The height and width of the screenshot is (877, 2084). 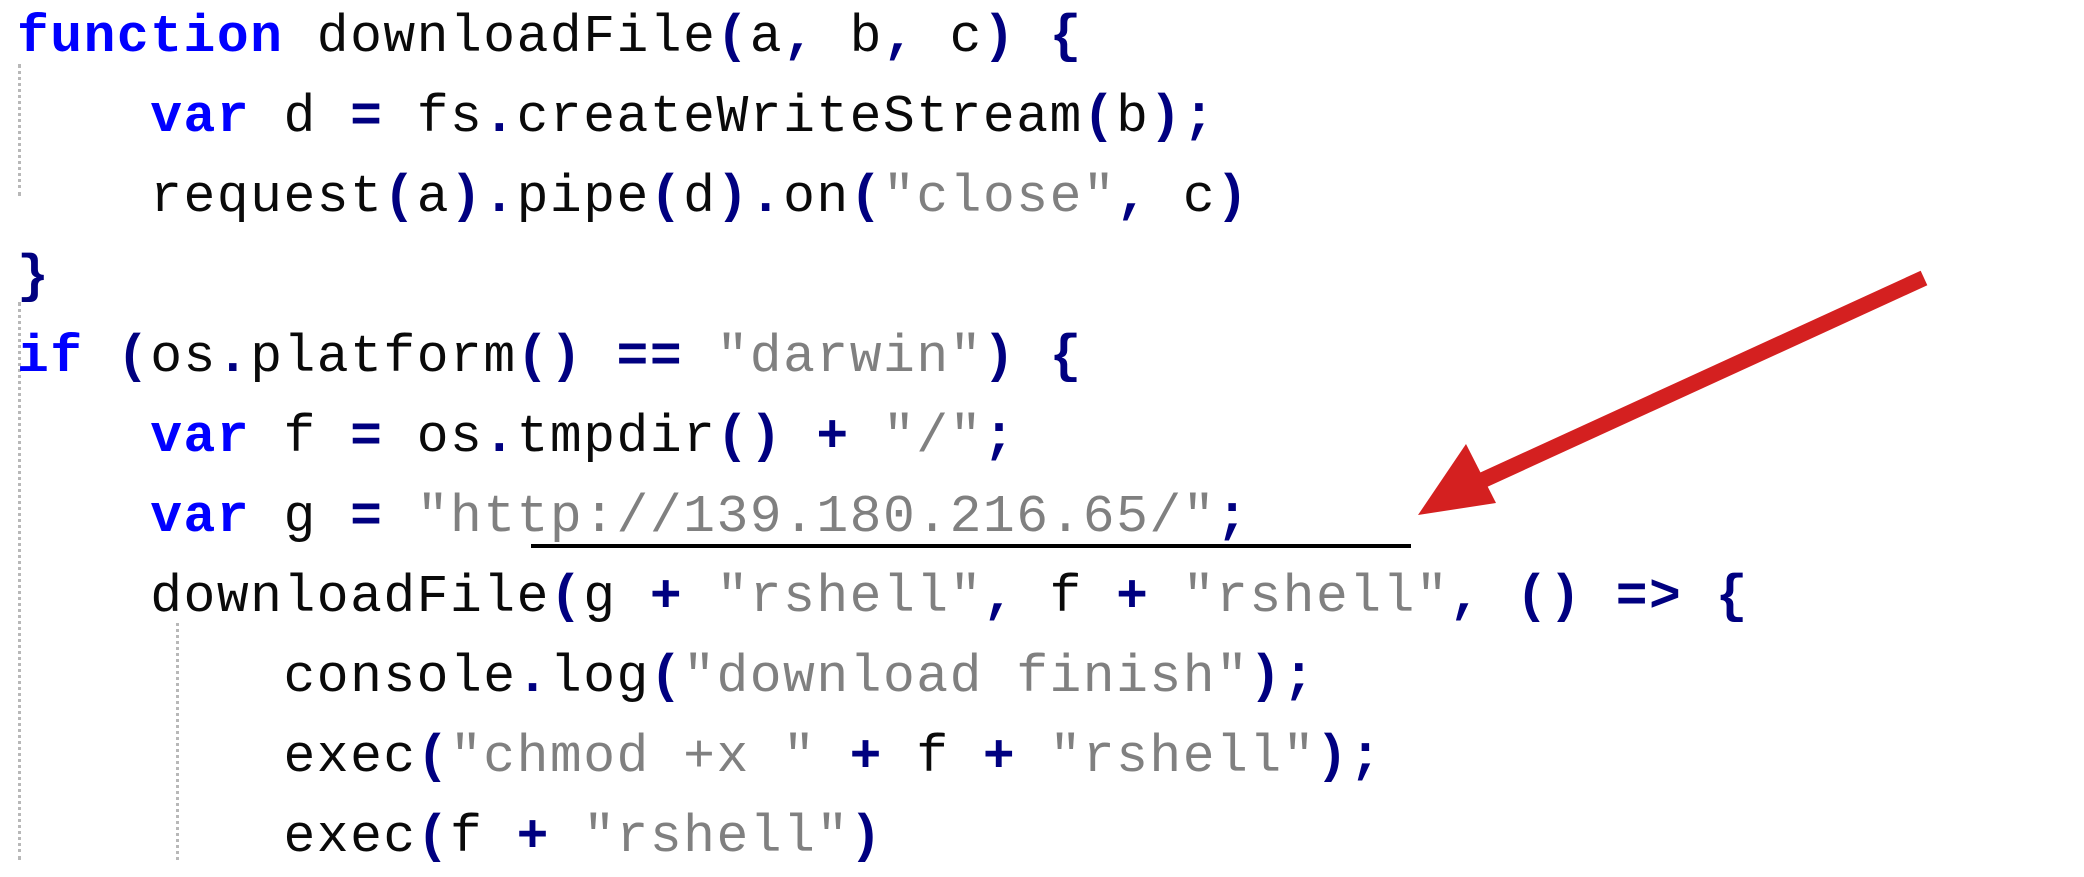 What do you see at coordinates (1032, 357) in the screenshot?
I see `punctuation-token: ) {` at bounding box center [1032, 357].